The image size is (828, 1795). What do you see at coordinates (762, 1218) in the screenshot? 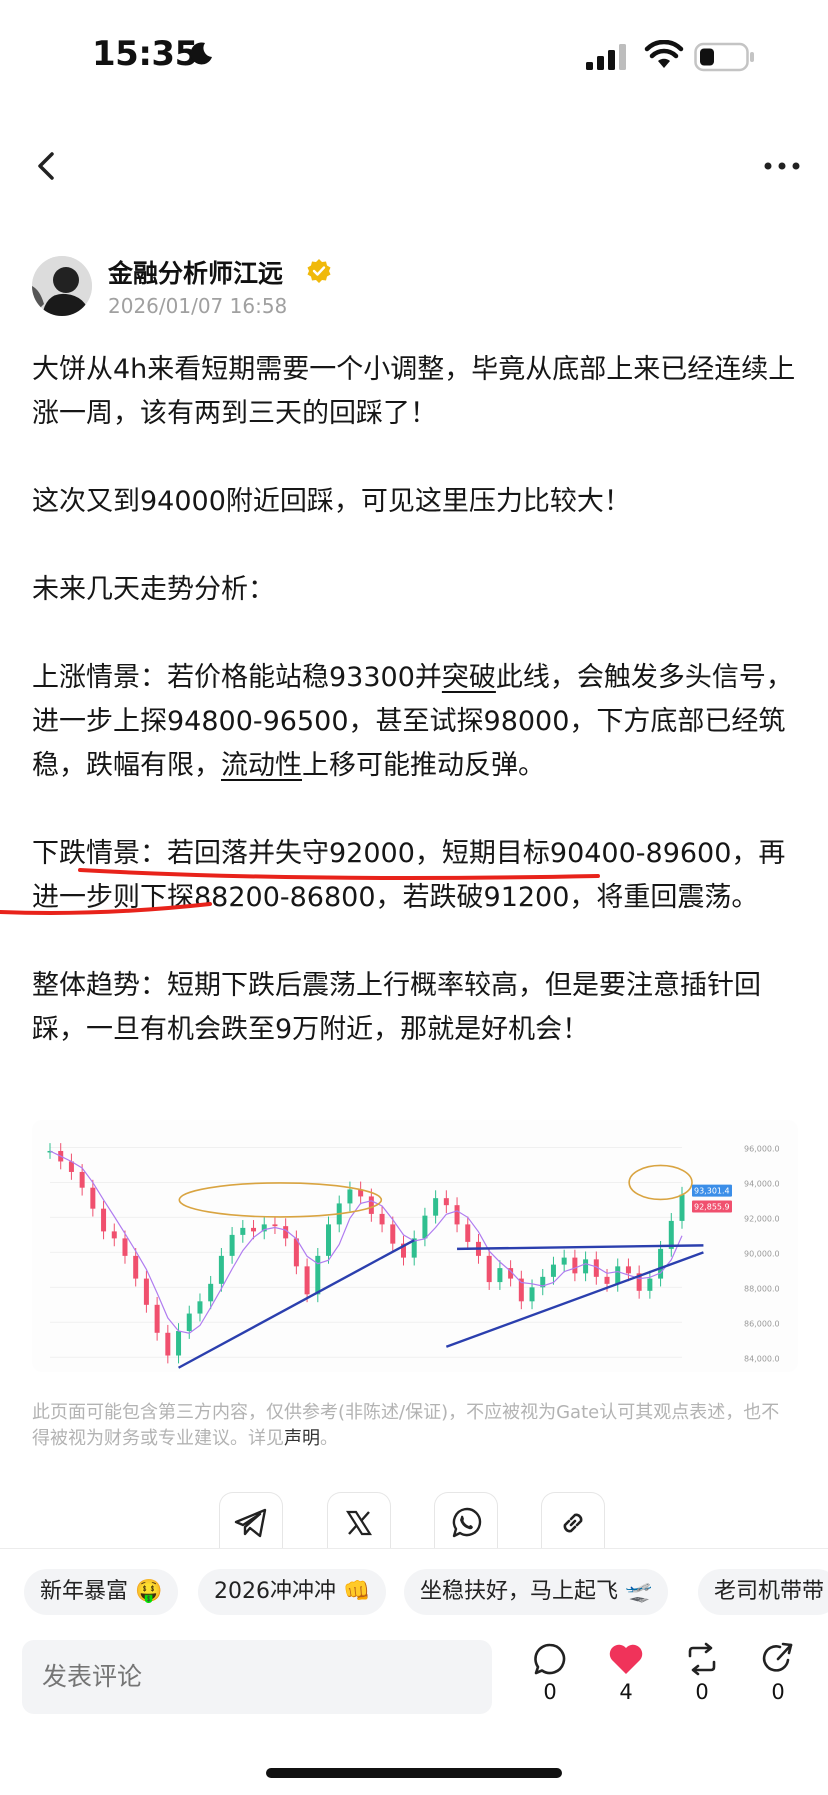
I see `y-tick-label: 92,000.0` at bounding box center [762, 1218].